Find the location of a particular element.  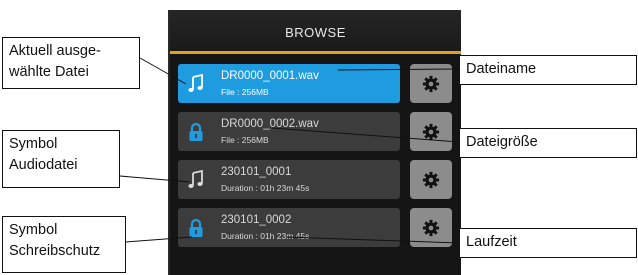

title-bar: BROWSE is located at coordinates (315, 32).